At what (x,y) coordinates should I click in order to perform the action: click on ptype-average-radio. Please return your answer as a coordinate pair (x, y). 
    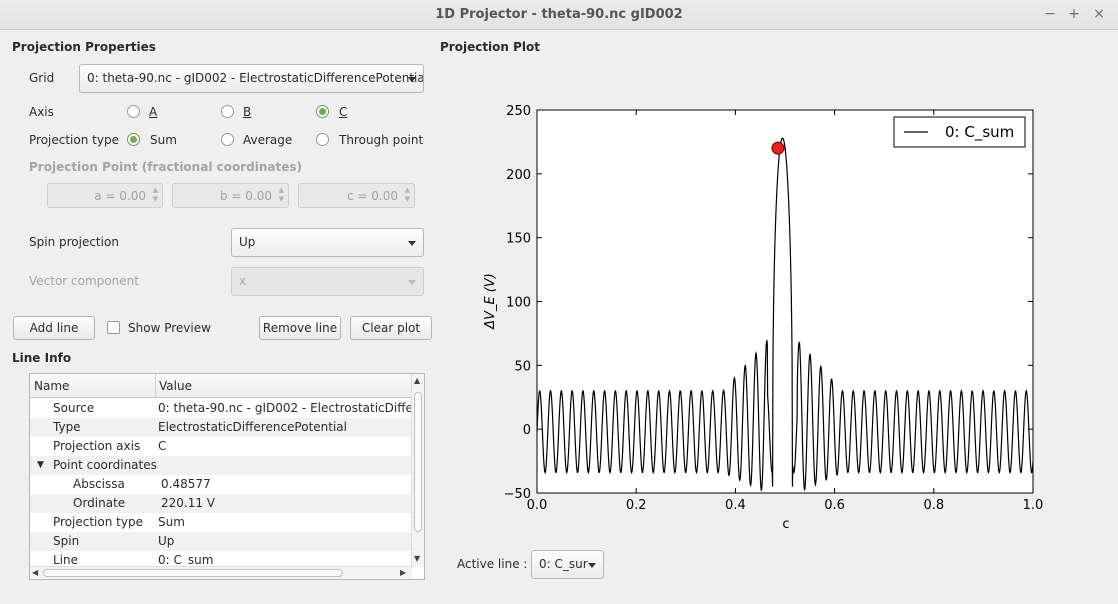
    Looking at the image, I should click on (227, 139).